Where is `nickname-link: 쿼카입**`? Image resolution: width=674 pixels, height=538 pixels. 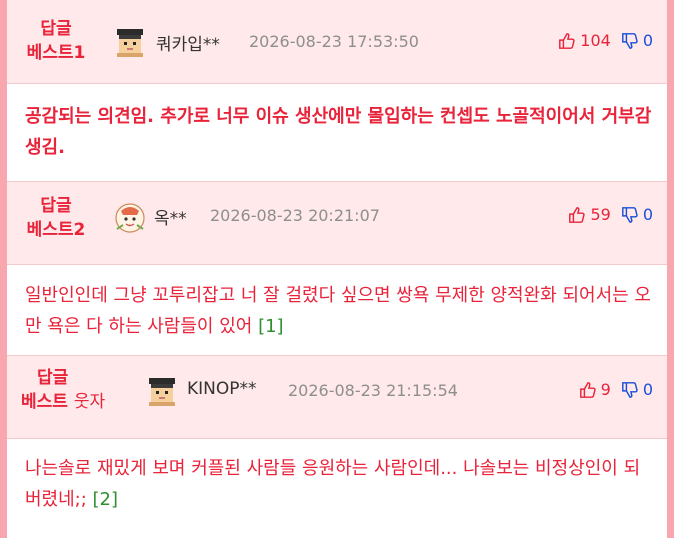 nickname-link: 쿼카입** is located at coordinates (188, 42).